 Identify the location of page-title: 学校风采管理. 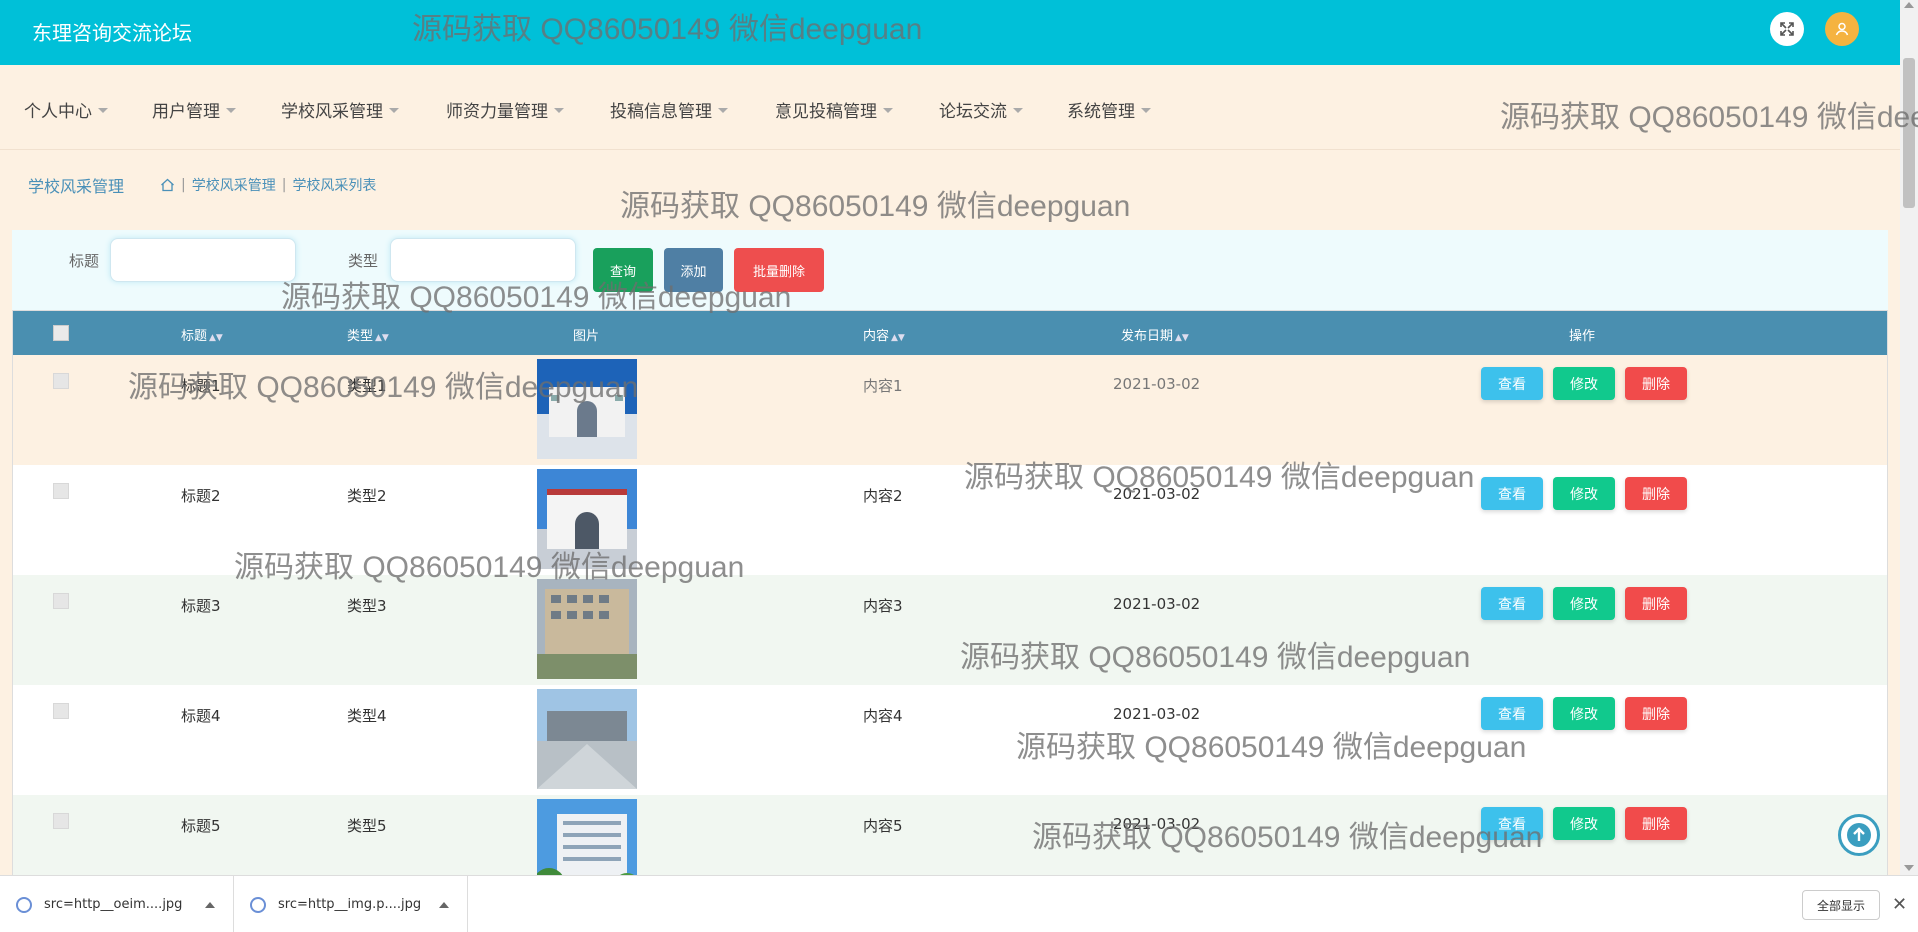
(76, 186).